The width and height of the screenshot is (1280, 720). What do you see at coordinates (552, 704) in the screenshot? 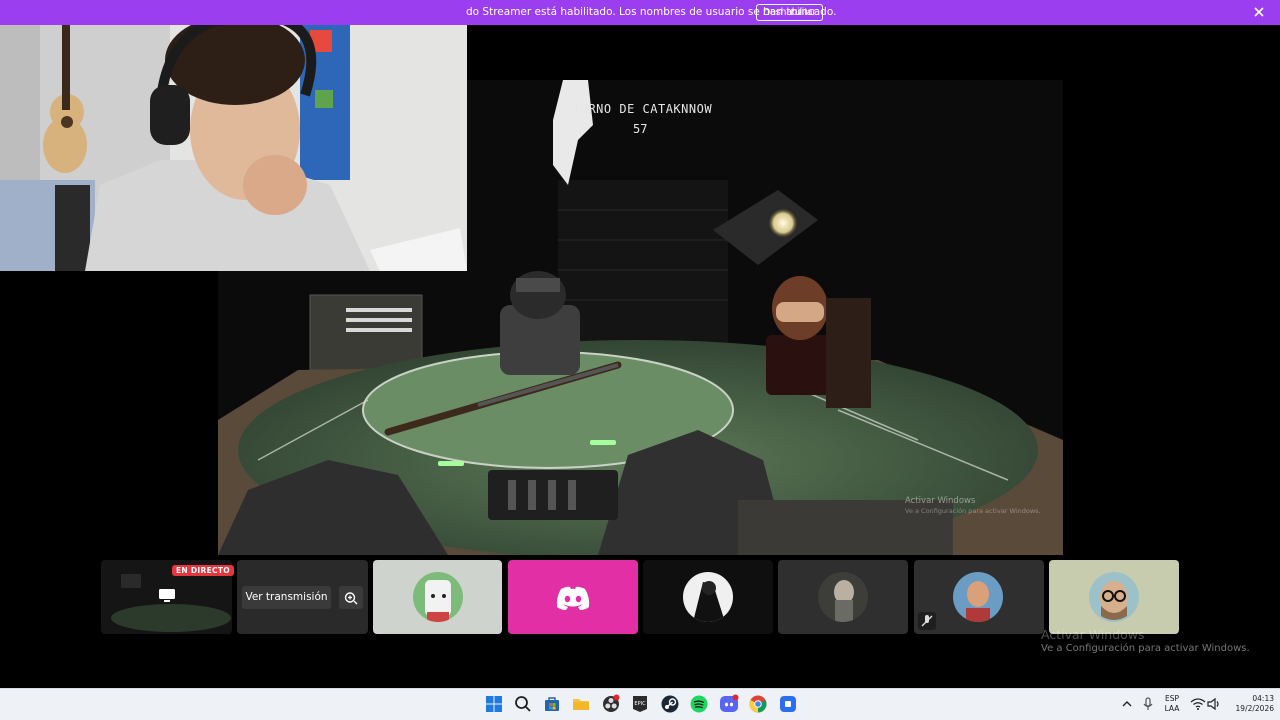
I see `microsoft-store-icon` at bounding box center [552, 704].